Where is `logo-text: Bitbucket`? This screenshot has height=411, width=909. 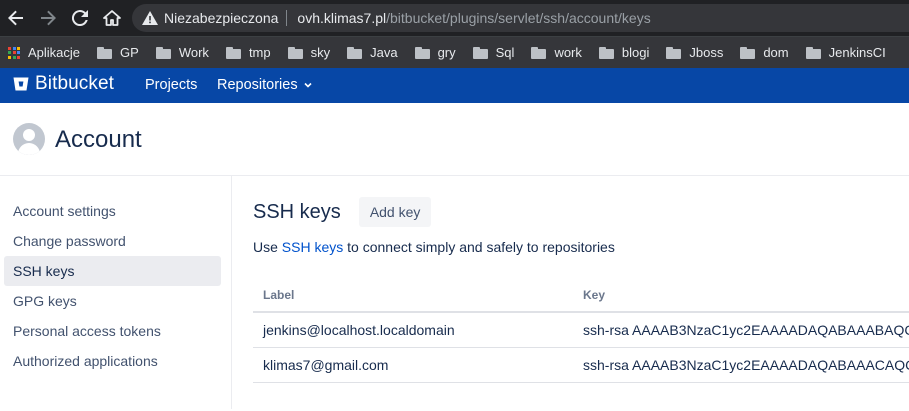 logo-text: Bitbucket is located at coordinates (75, 83).